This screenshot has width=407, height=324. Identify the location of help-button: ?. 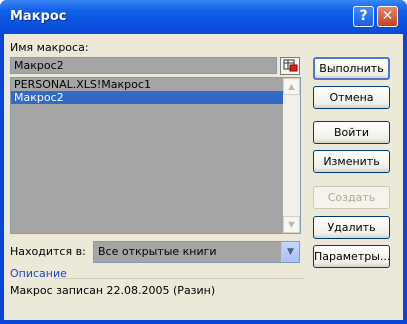
(363, 16).